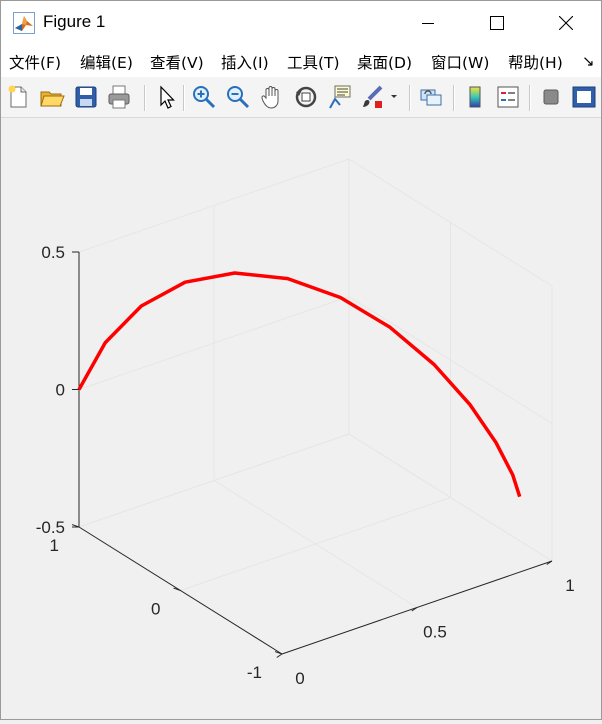  I want to click on brush-dropdown-button, so click(394, 97).